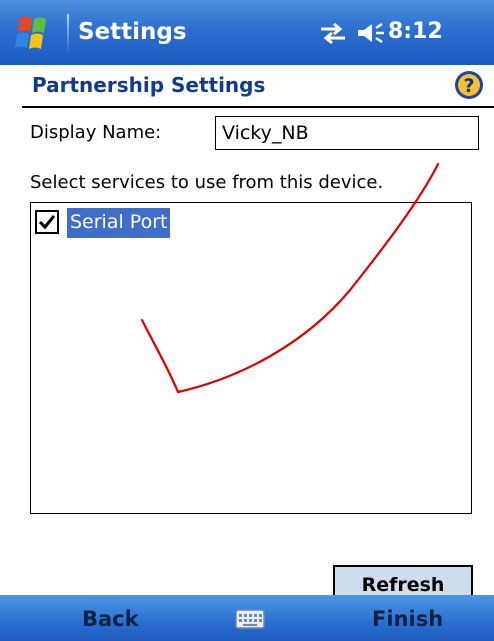  Describe the element at coordinates (347, 133) in the screenshot. I see `display-name-input` at that location.